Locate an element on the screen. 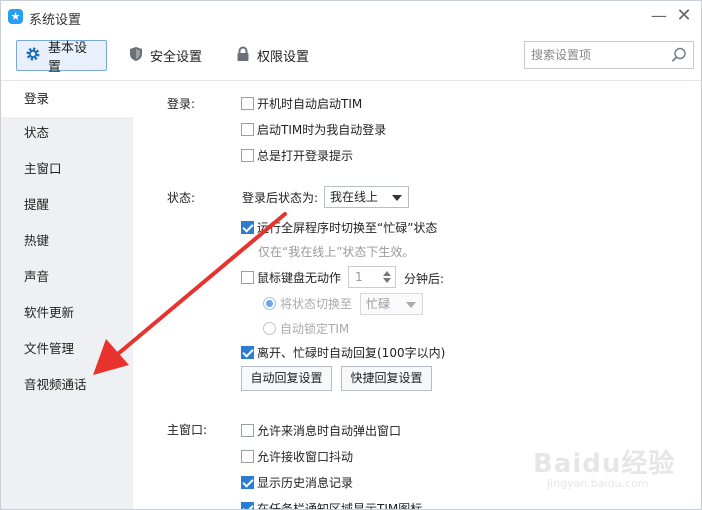  stepper-up-icon is located at coordinates (387, 273).